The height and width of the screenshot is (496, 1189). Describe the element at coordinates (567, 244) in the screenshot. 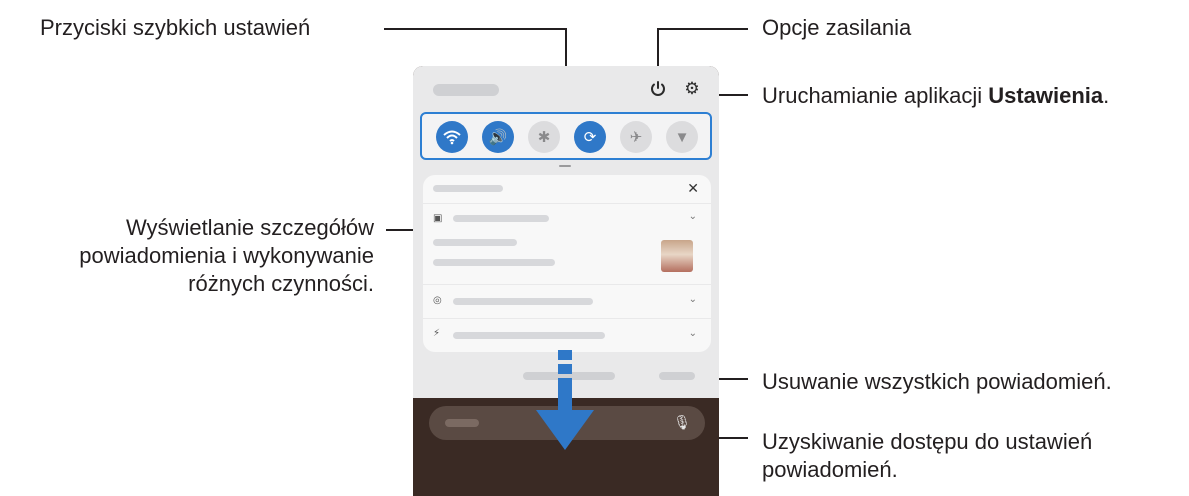

I see `notification-item-expanded: ▣ ⌄` at that location.